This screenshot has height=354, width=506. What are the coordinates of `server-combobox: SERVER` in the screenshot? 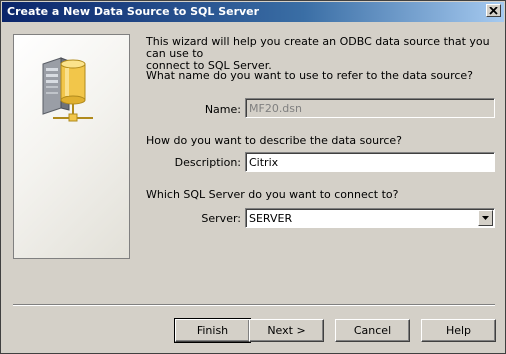 It's located at (370, 218).